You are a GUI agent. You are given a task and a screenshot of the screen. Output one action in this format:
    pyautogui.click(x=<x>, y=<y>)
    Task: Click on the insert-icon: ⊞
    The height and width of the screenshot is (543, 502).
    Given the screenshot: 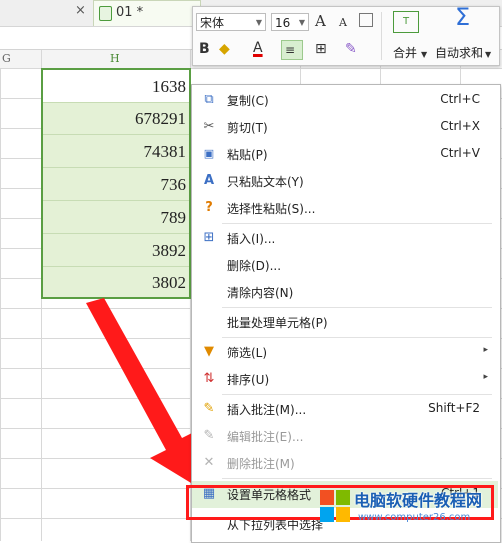 What is the action you would take?
    pyautogui.click(x=209, y=237)
    